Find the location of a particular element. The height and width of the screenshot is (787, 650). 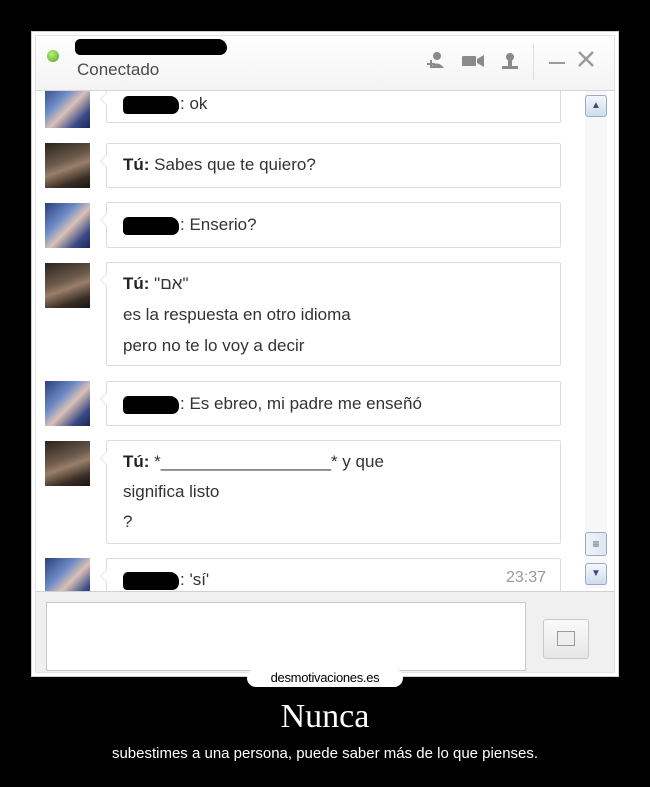

minimize-icon is located at coordinates (557, 59).